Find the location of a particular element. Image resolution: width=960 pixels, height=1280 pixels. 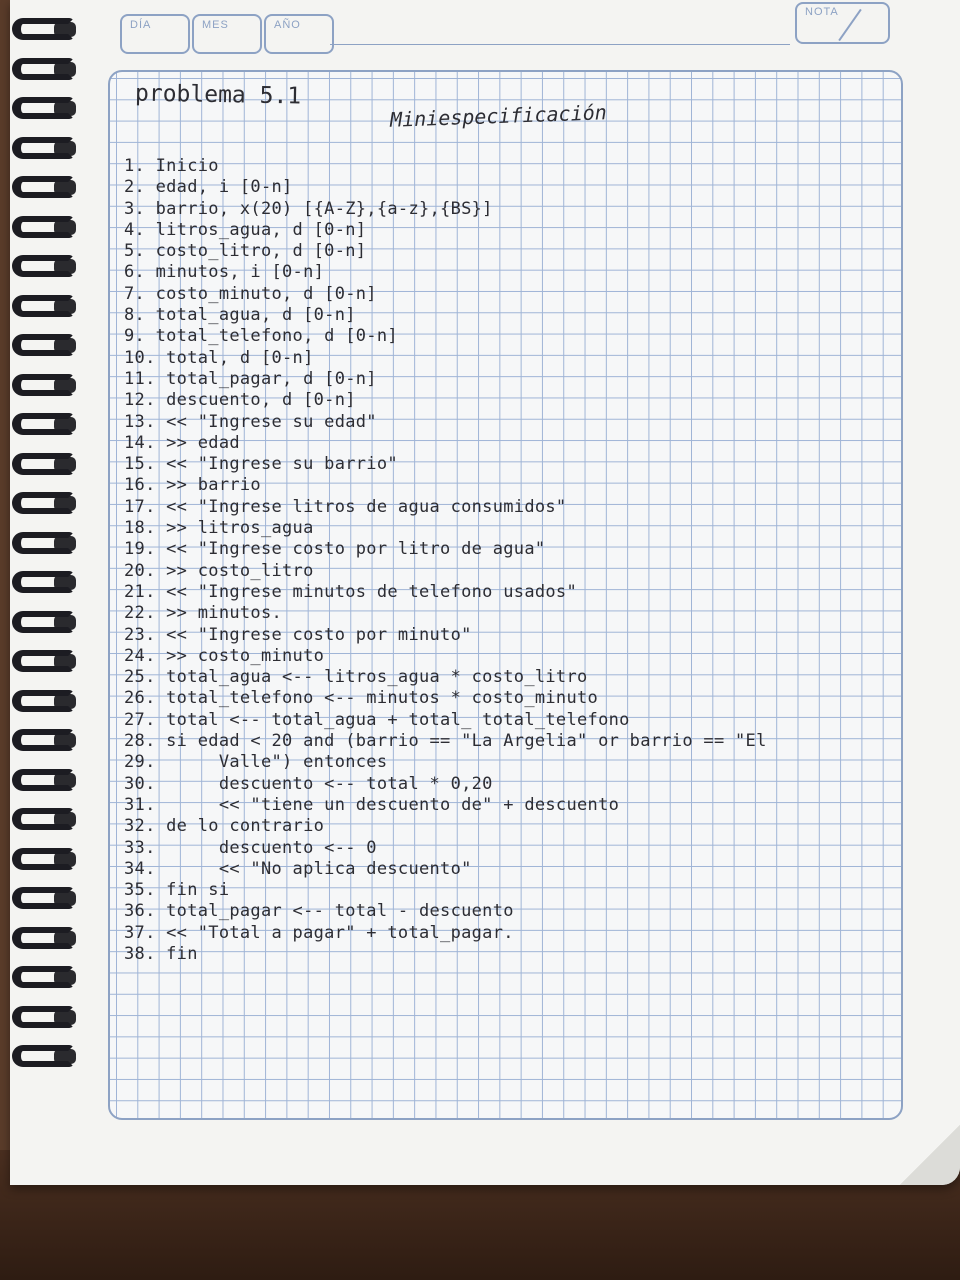

pseudocode-line: 14. >> edad is located at coordinates (182, 442).